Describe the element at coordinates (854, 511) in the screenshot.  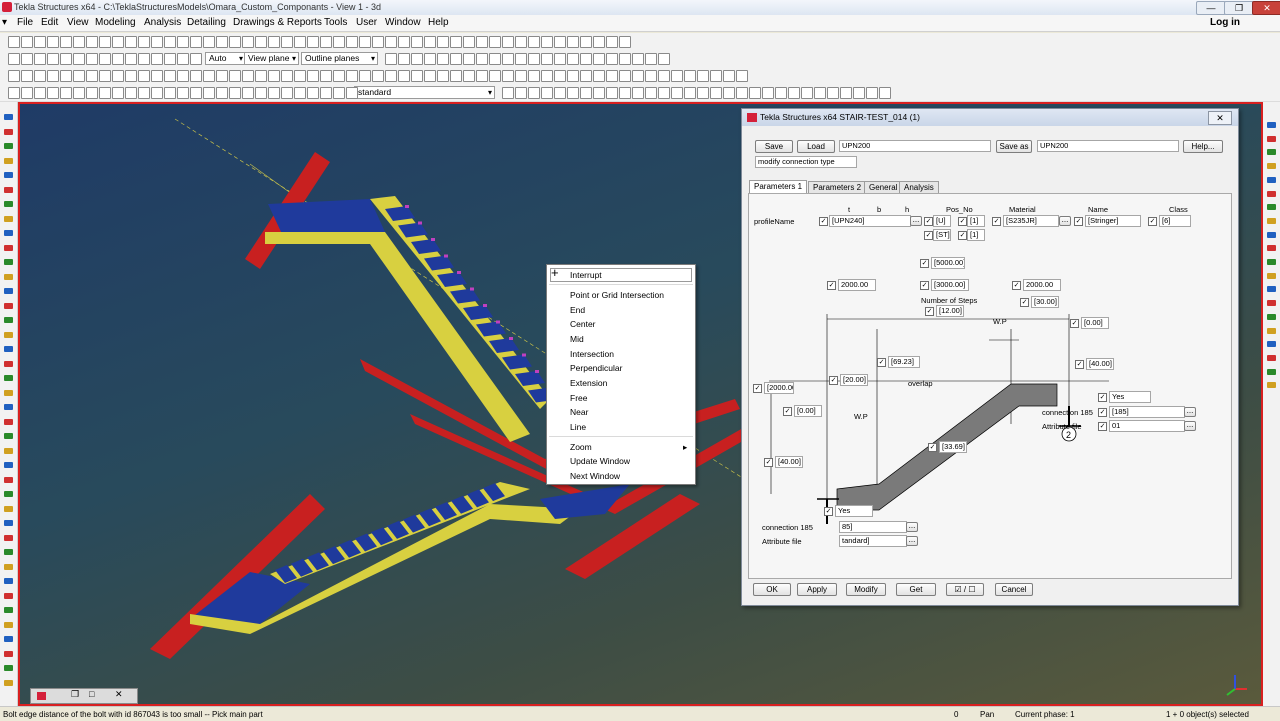
I see `bottom-connection-select: Yes` at that location.